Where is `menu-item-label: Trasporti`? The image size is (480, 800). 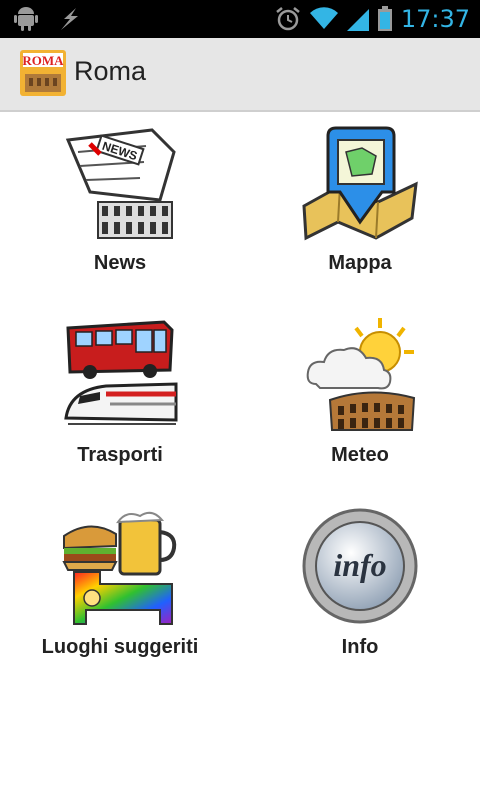 menu-item-label: Trasporti is located at coordinates (120, 455).